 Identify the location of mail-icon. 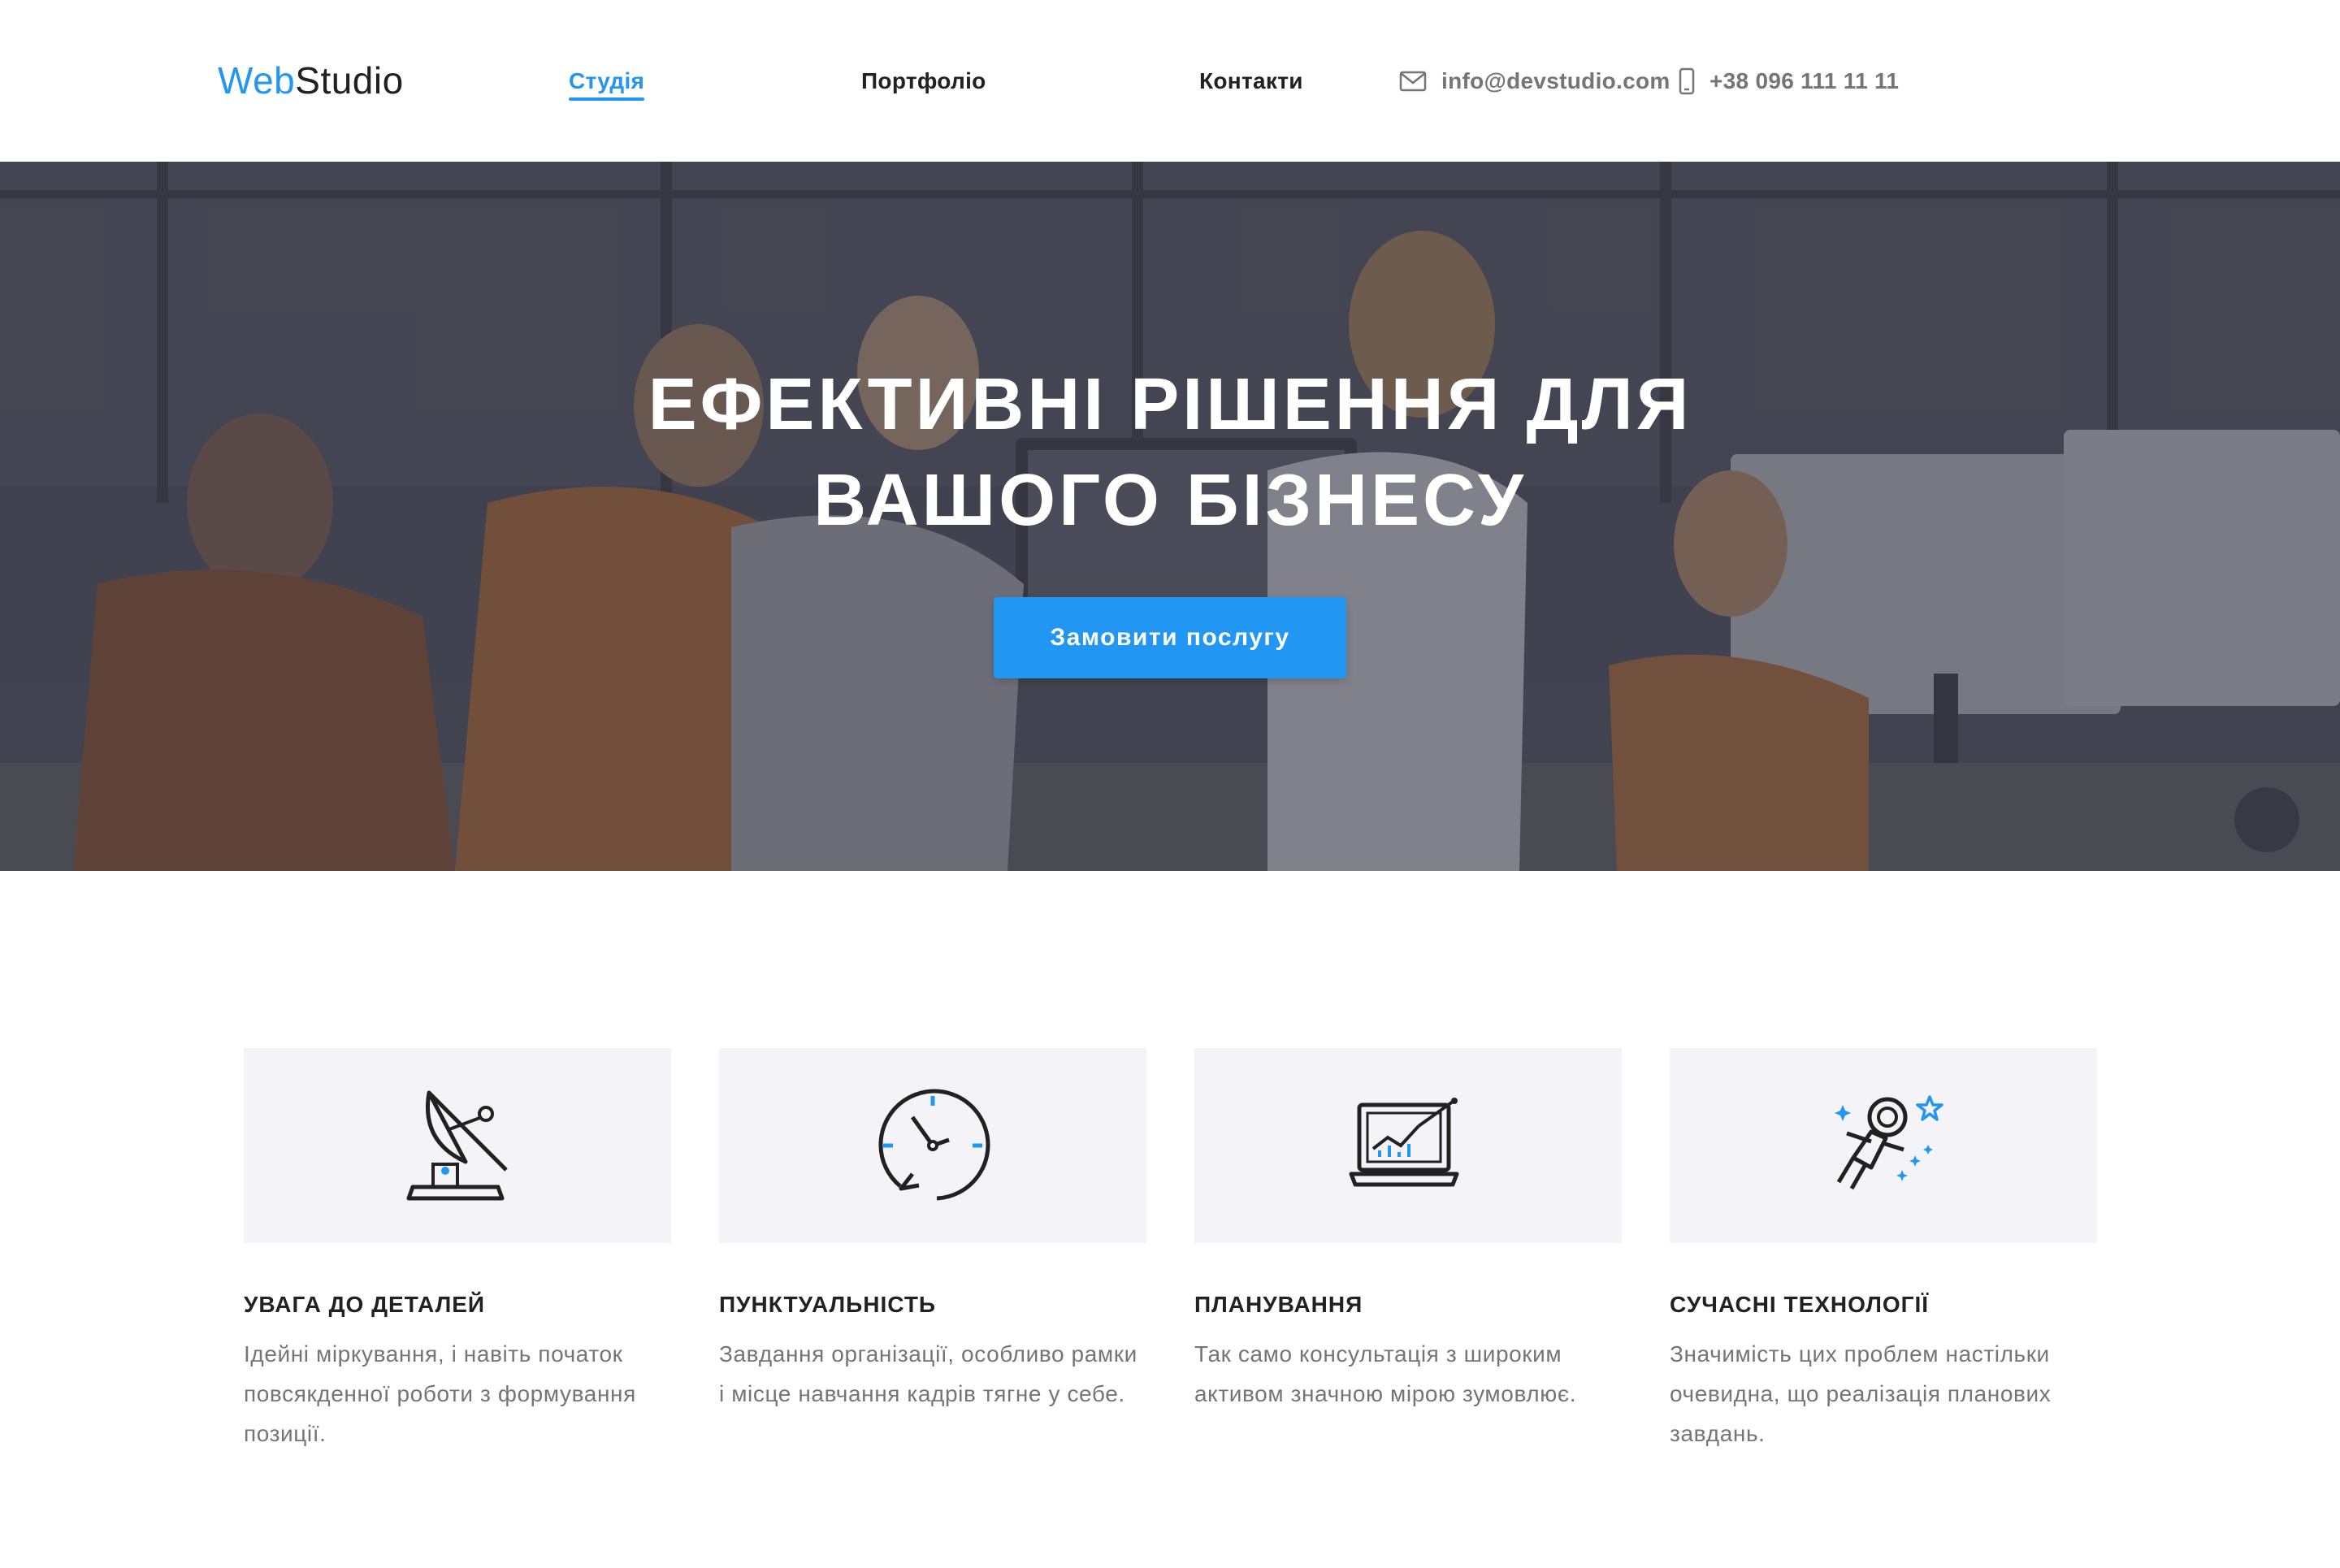
(1413, 81).